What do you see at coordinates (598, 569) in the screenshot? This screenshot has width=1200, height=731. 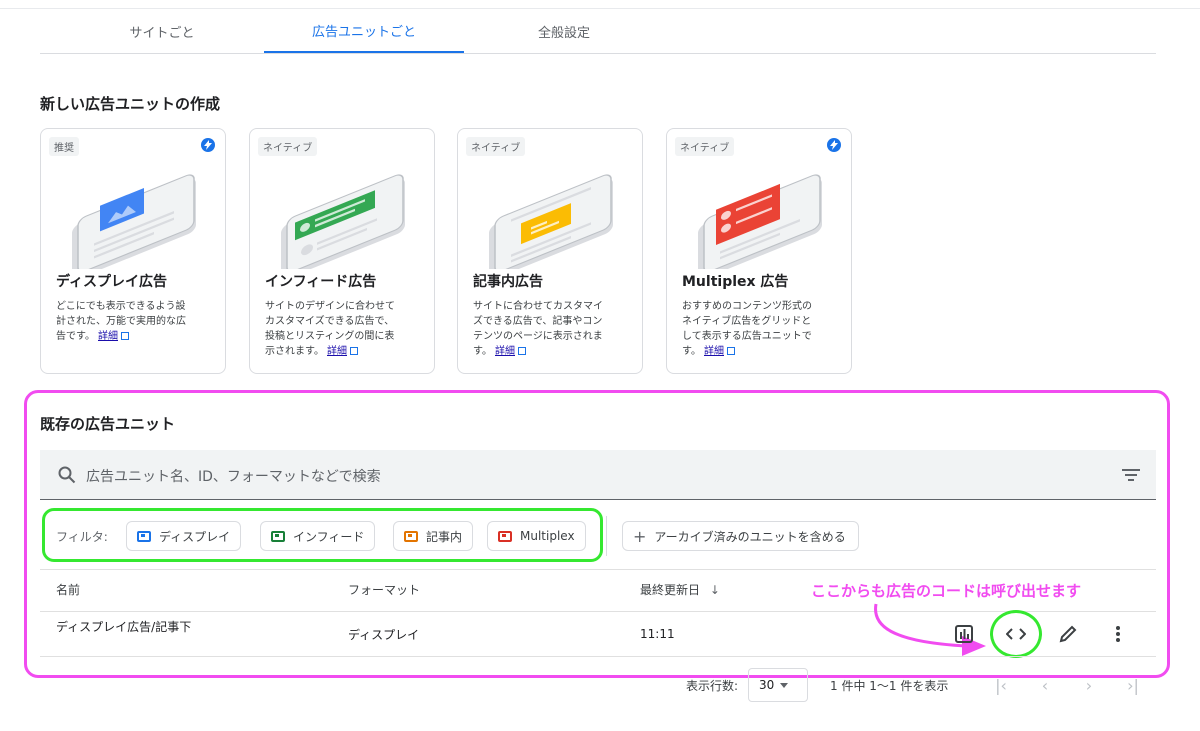 I see `table-top-divider` at bounding box center [598, 569].